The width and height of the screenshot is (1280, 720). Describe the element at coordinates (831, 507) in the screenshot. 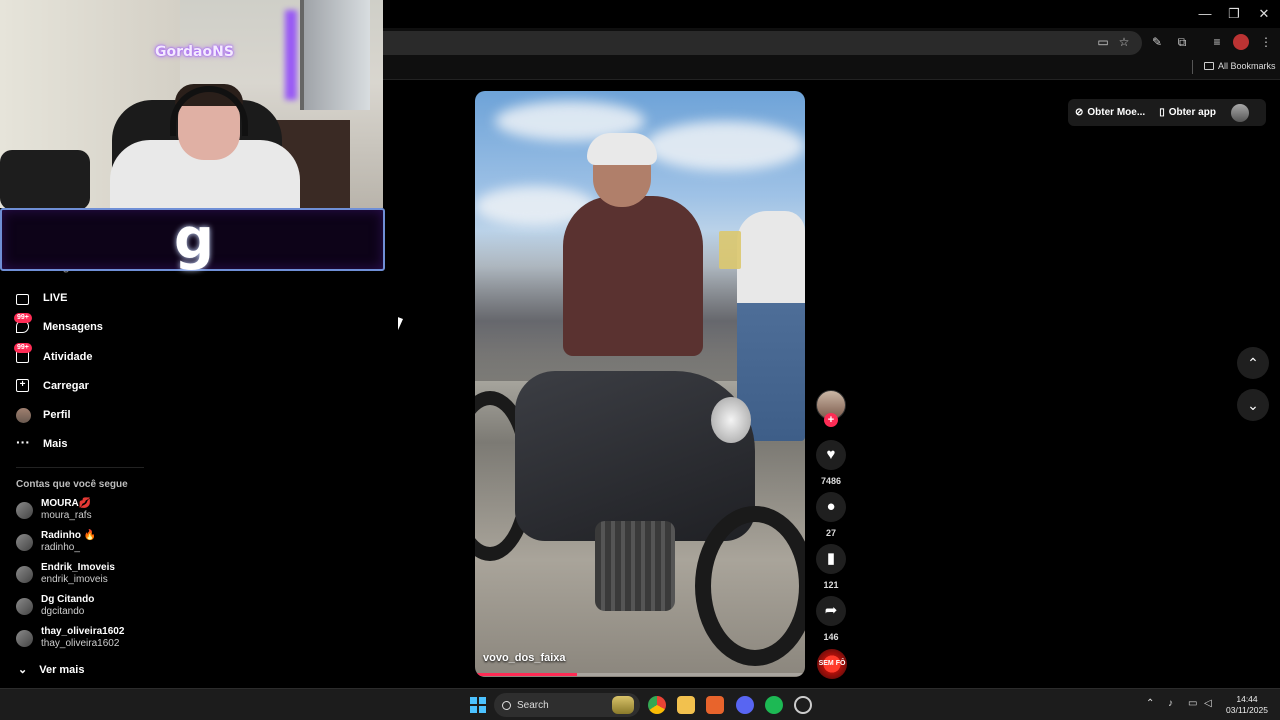

I see `comment-icon: ●` at that location.